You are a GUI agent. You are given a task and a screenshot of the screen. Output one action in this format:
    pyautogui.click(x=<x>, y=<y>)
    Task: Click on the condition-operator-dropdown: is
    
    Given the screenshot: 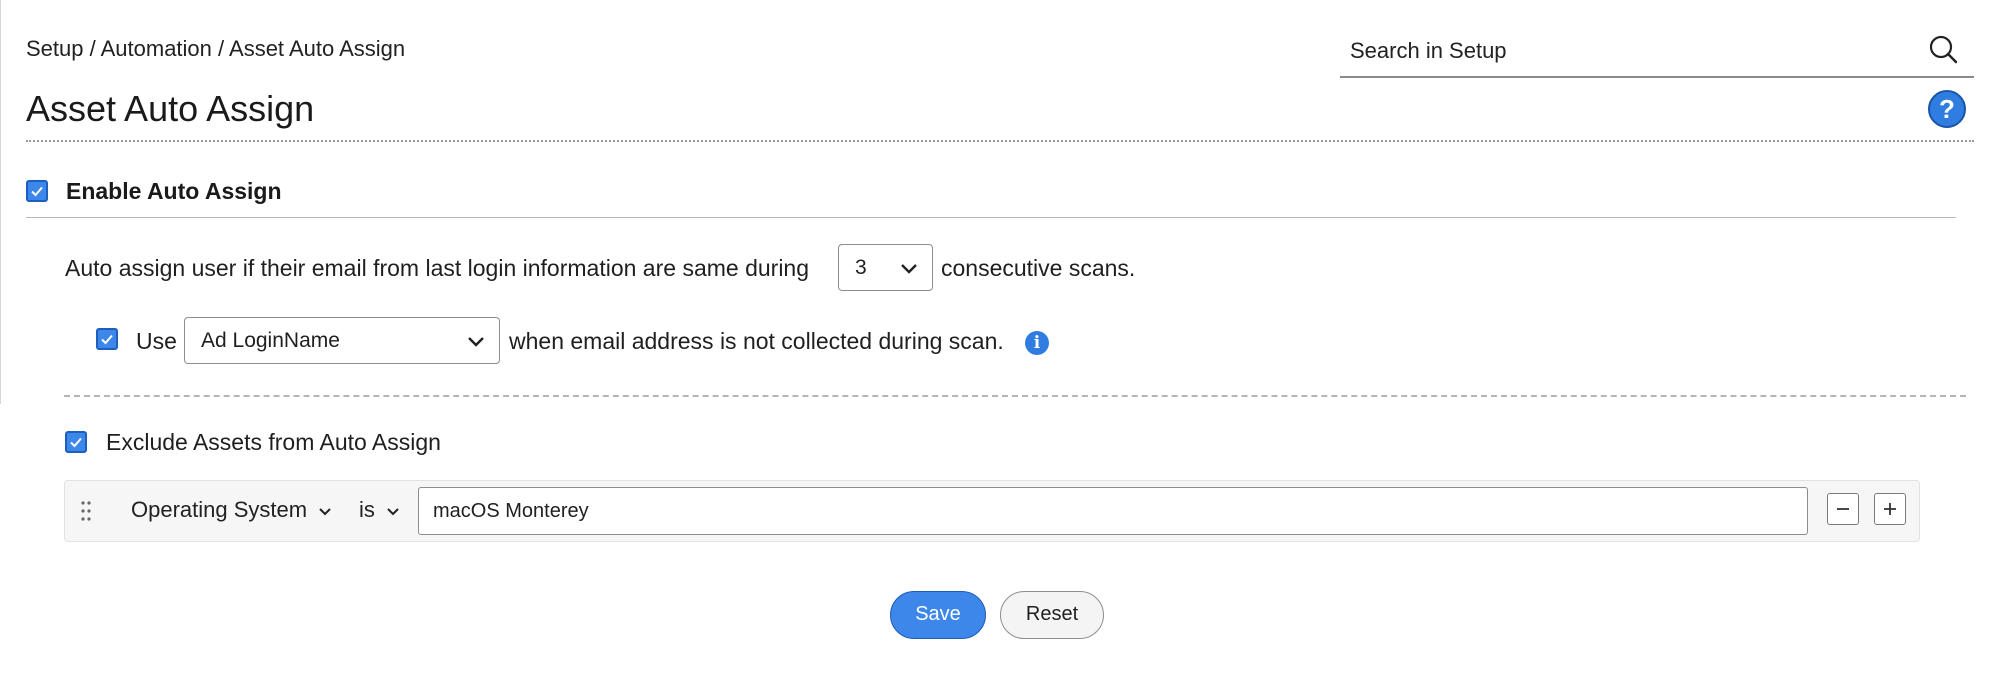 What is the action you would take?
    pyautogui.click(x=380, y=510)
    